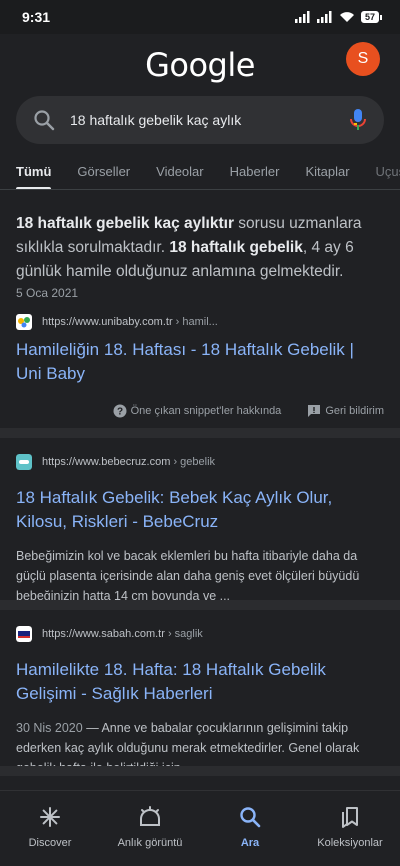 The image size is (400, 866). What do you see at coordinates (338, 17) in the screenshot?
I see `status-icons: 57` at bounding box center [338, 17].